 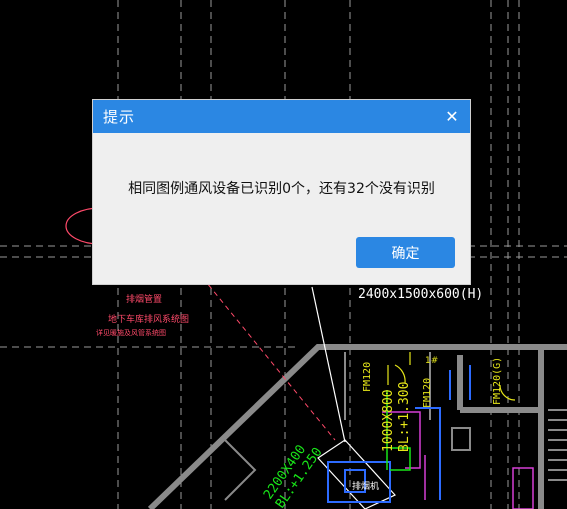 I want to click on duct-size-label-1: 1000X800, so click(x=388, y=420).